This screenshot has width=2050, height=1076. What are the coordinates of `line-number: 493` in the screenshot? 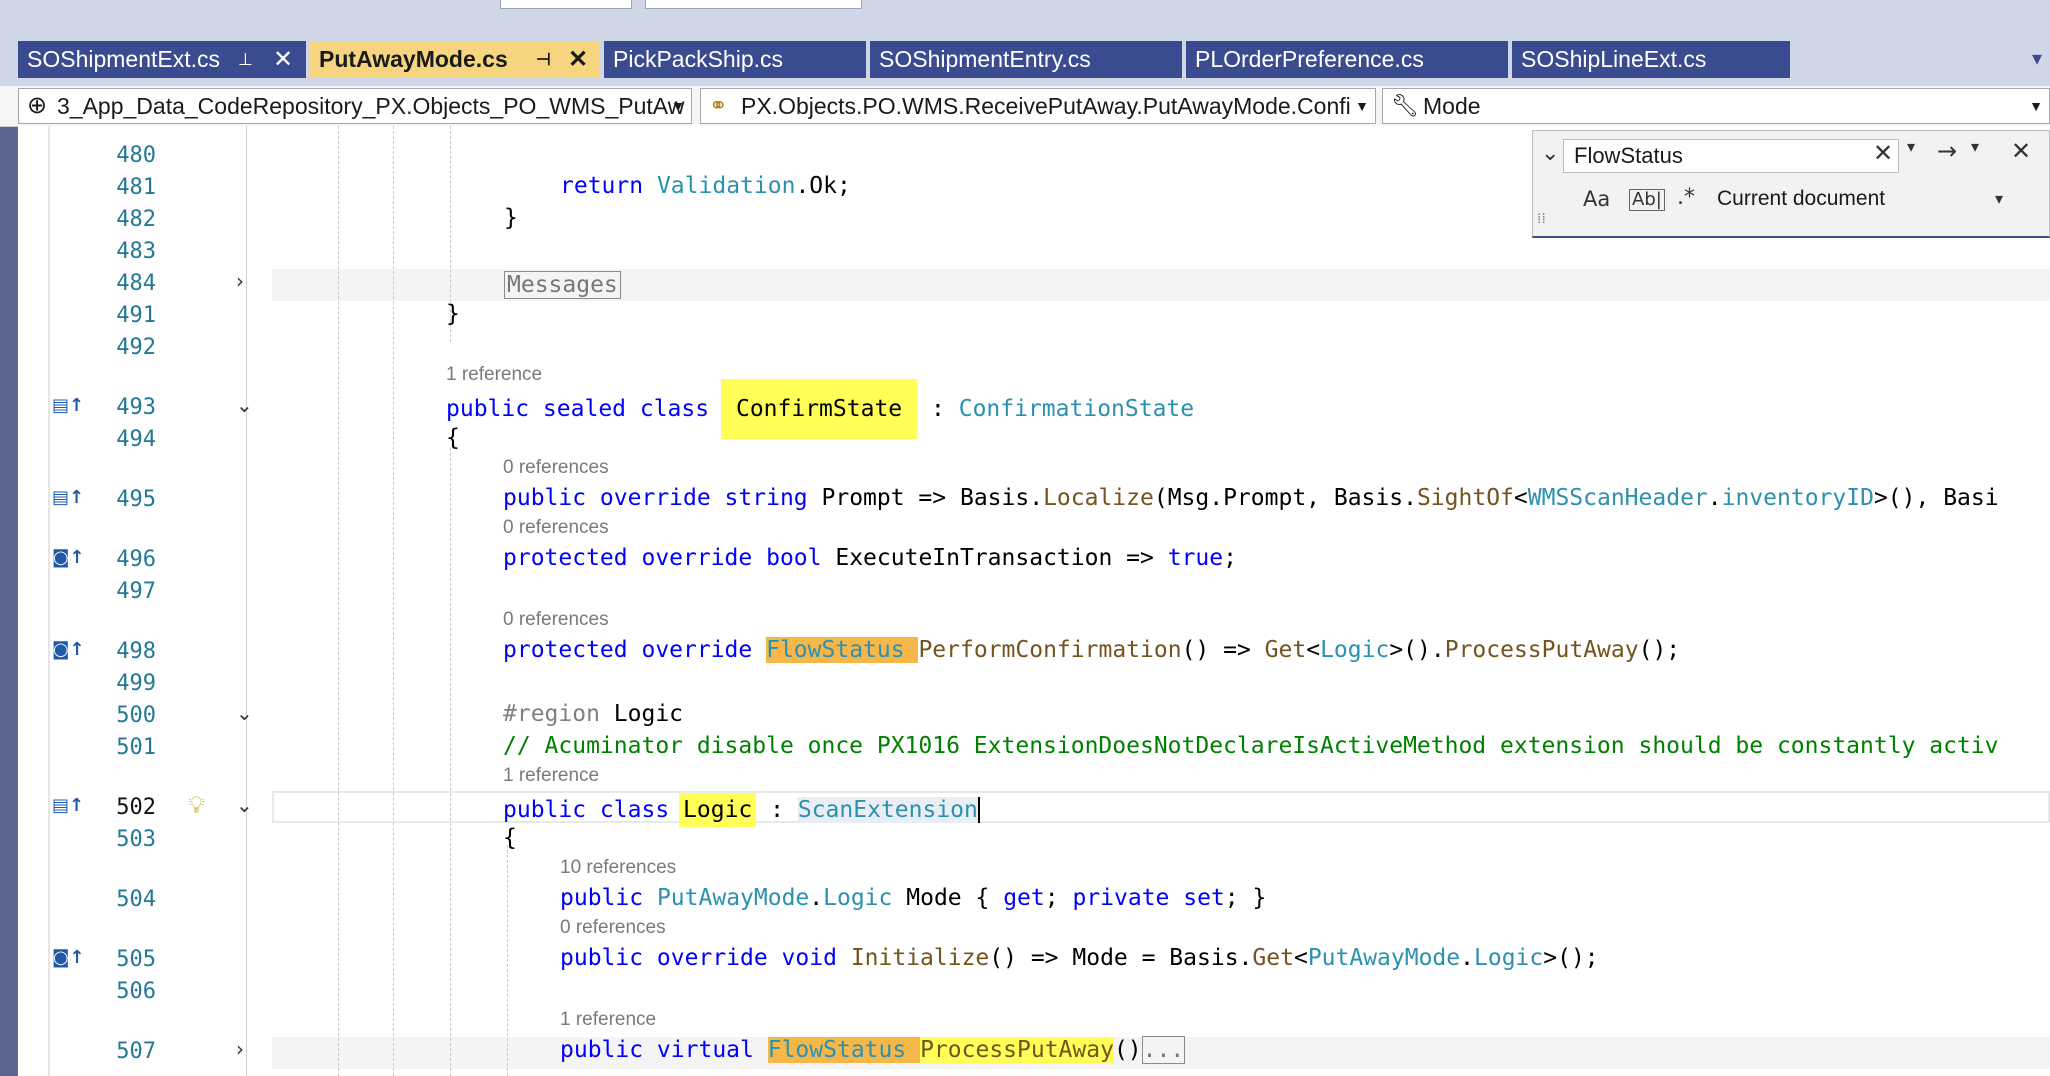 It's located at (136, 407).